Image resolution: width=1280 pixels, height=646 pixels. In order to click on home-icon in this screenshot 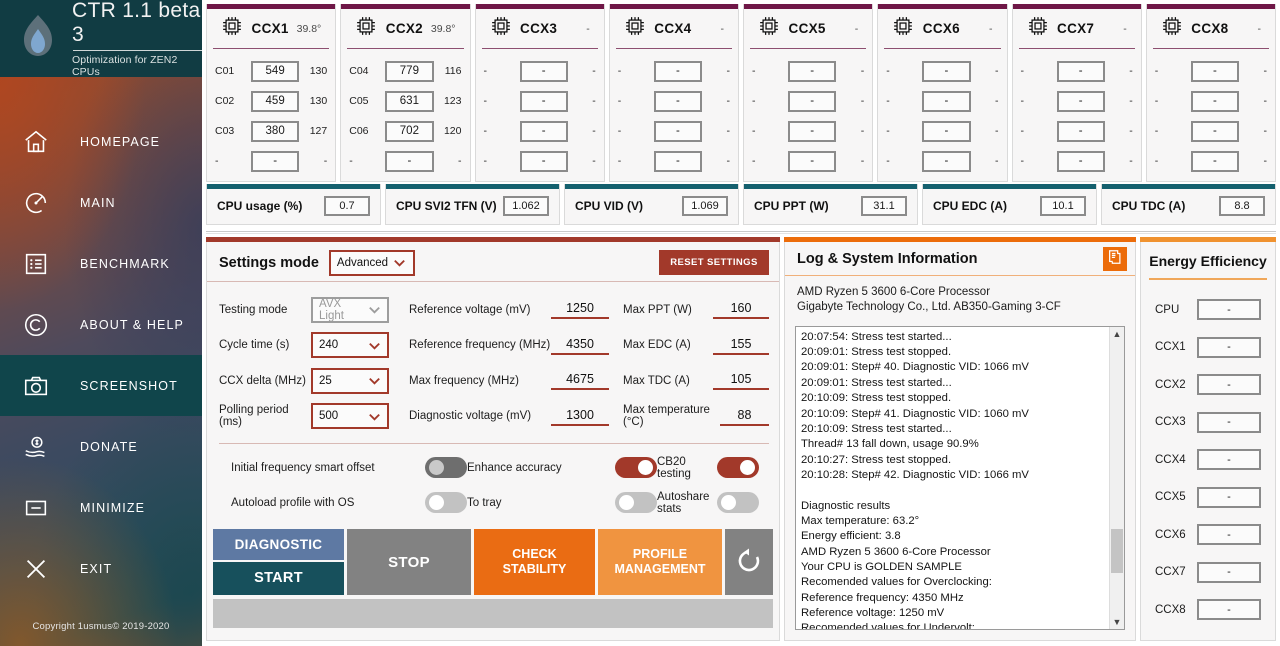, I will do `click(36, 142)`.